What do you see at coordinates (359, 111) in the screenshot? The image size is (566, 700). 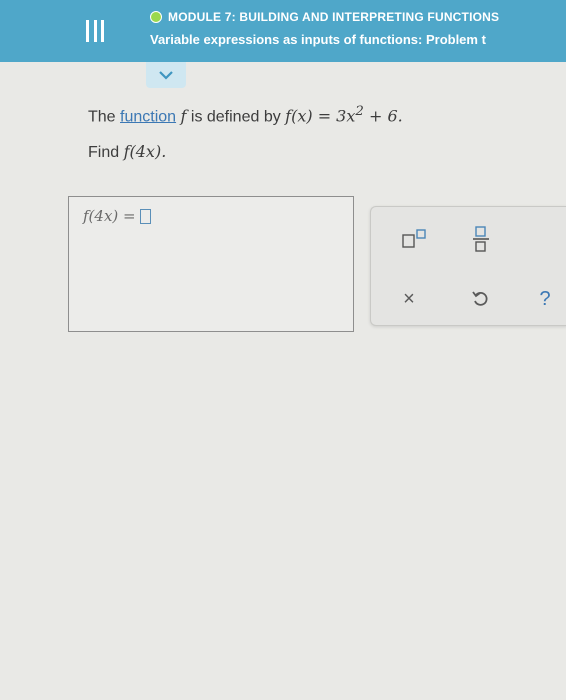 I see `definition-exponent: 2` at bounding box center [359, 111].